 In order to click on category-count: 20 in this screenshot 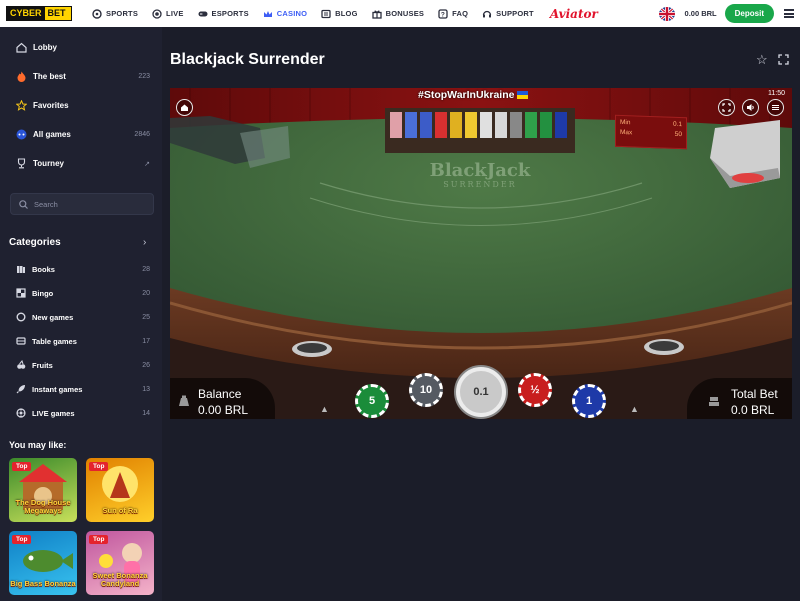, I will do `click(146, 293)`.